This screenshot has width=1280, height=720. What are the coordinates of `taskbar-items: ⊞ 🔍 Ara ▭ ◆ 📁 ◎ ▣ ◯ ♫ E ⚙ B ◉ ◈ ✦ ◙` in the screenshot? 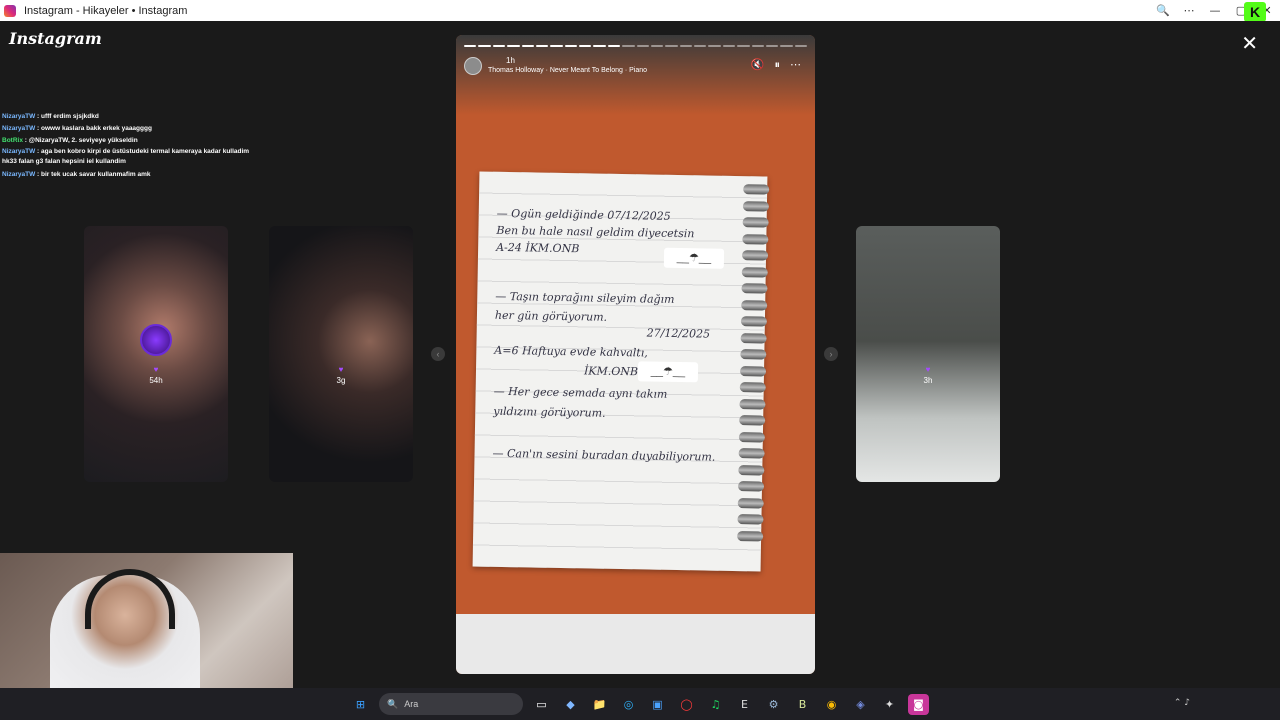 It's located at (639, 704).